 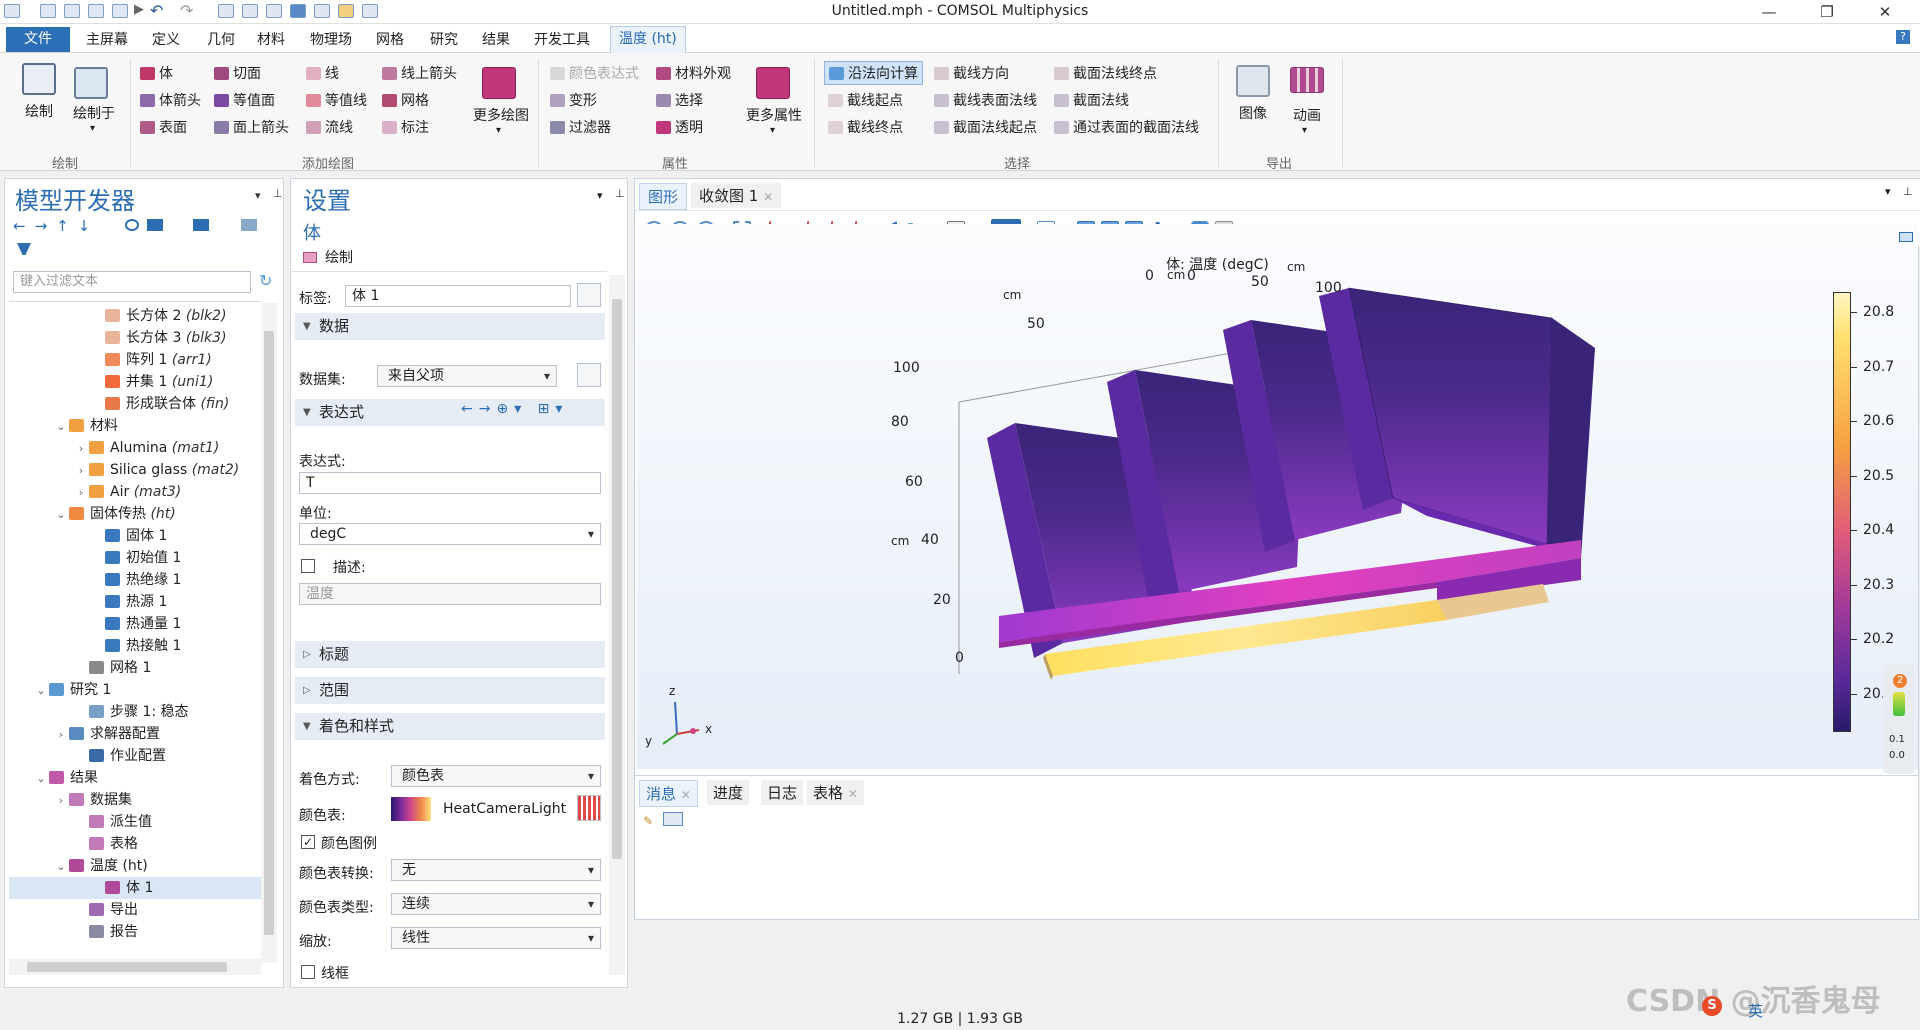 I want to click on more-plots-icon, so click(x=499, y=83).